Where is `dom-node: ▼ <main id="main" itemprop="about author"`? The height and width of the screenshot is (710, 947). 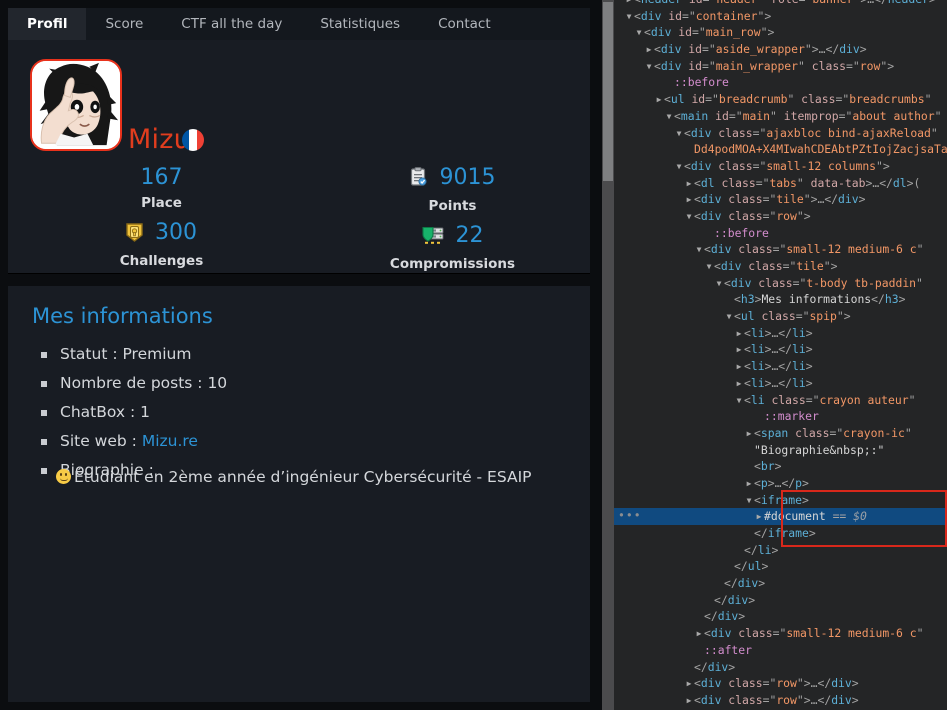 dom-node: ▼ <main id="main" itemprop="about author" is located at coordinates (780, 116).